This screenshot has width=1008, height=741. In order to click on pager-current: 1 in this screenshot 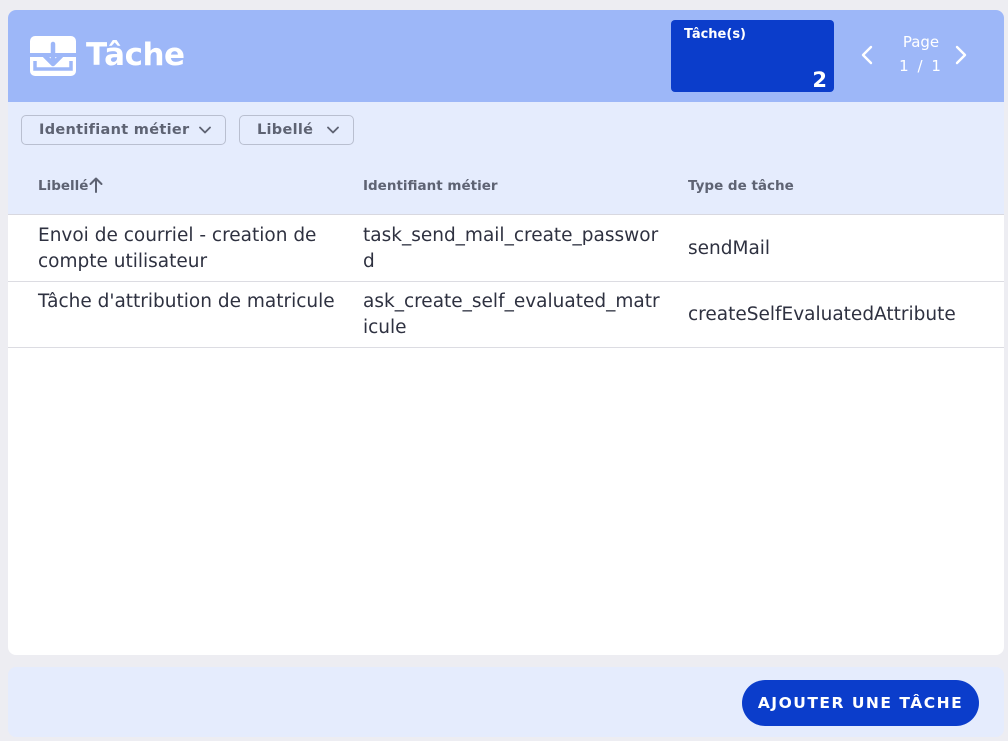, I will do `click(905, 66)`.